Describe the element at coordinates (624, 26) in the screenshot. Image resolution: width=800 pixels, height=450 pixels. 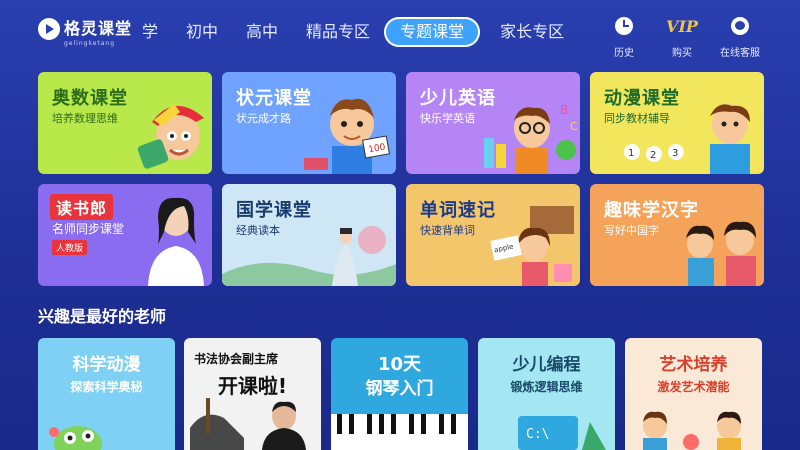
I see `clock-icon` at that location.